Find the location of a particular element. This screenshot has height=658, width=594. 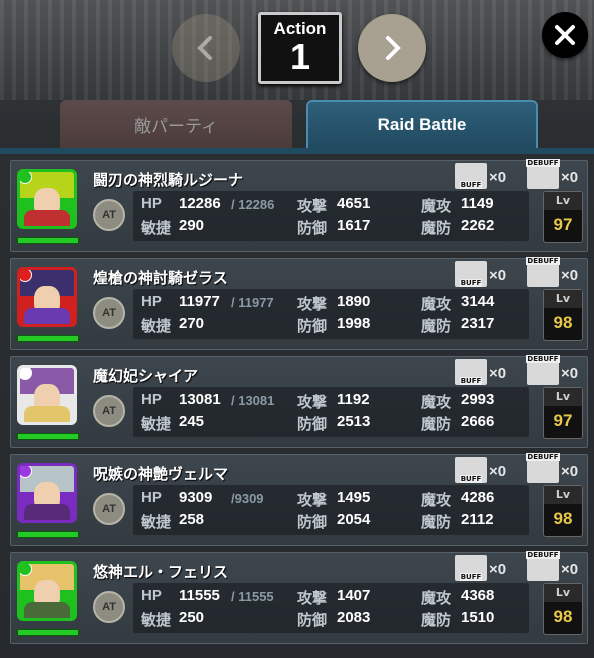

action-counter: Action 1 is located at coordinates (300, 48).